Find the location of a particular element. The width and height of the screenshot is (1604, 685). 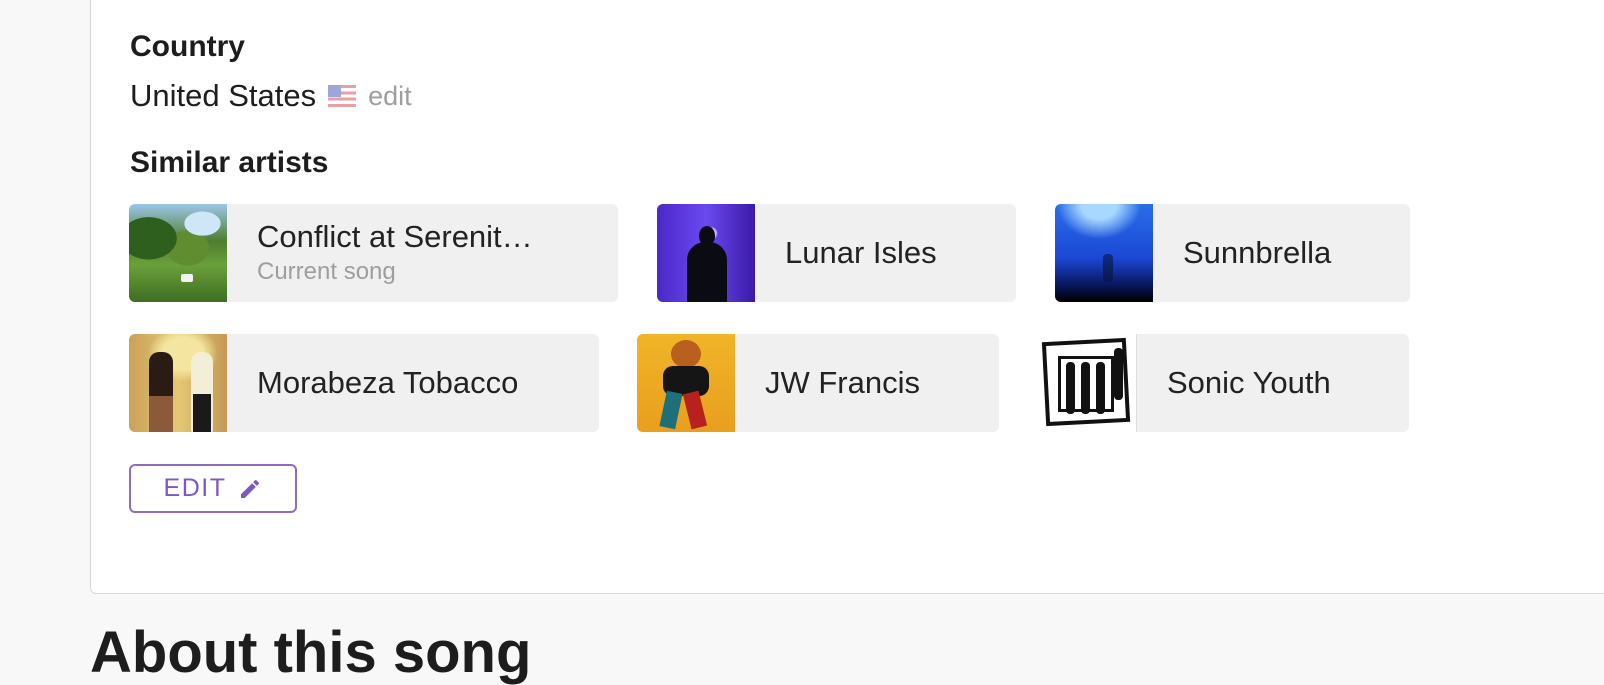

similar-artist-card: Morabeza Tobacco is located at coordinates (364, 383).